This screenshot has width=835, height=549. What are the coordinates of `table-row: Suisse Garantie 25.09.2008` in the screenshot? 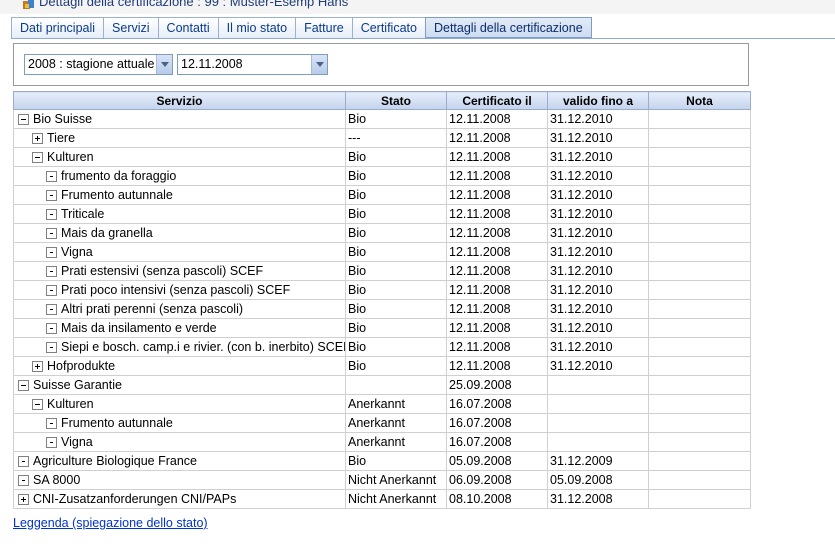 It's located at (382, 385).